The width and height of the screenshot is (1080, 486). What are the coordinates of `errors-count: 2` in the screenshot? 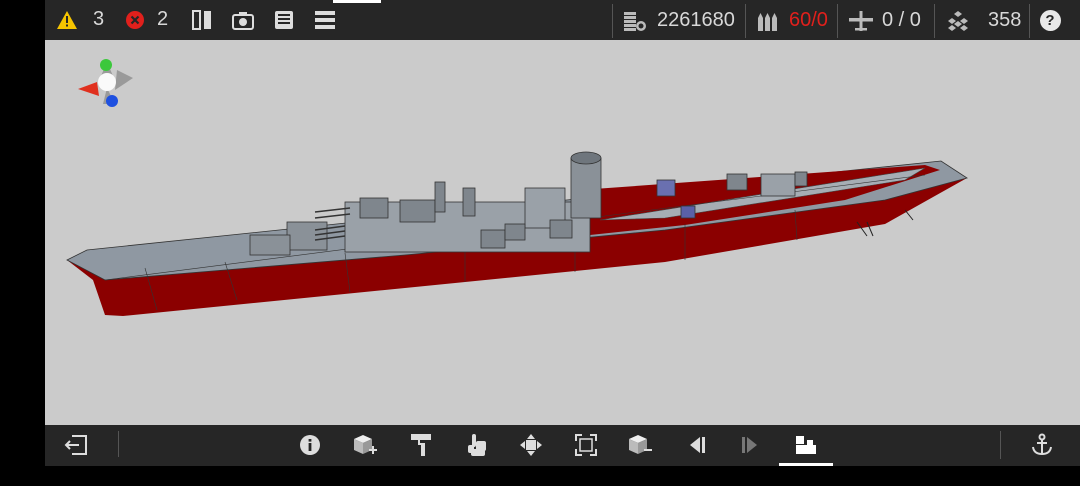 It's located at (163, 19).